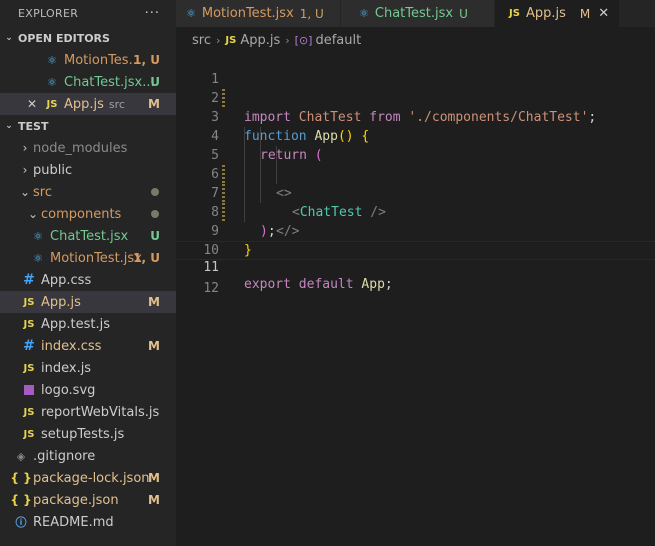  I want to click on code-line: 10, so click(415, 240).